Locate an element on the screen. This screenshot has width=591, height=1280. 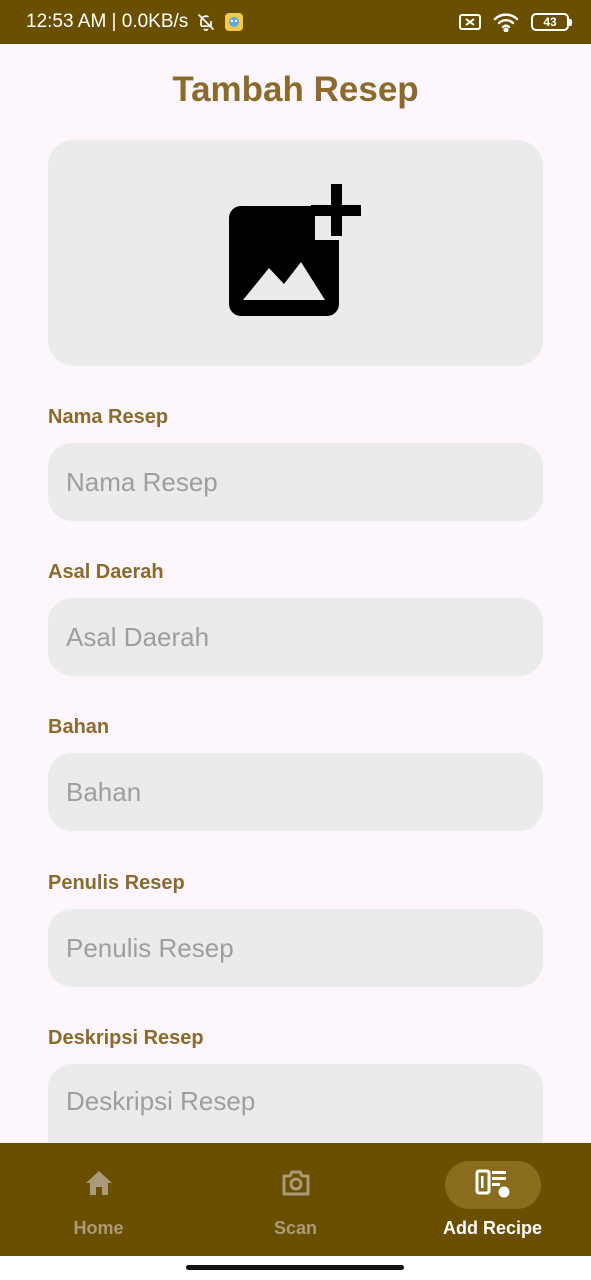
status-left: 12:53 AM | 0.0KB/s is located at coordinates (135, 22).